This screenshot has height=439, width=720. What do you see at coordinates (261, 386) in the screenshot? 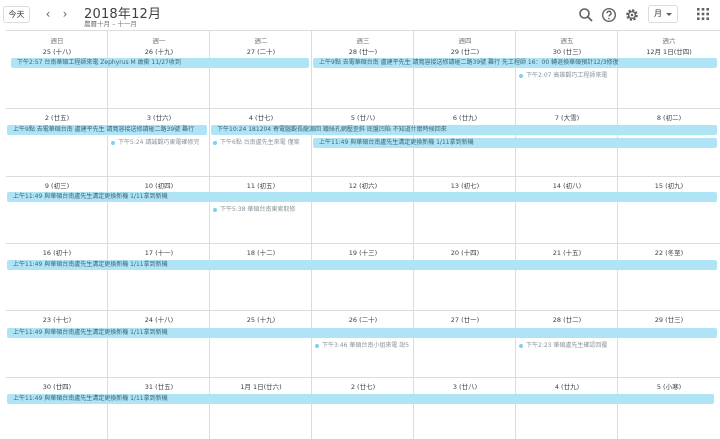
I see `day-number: 1月 1日(廿六)` at bounding box center [261, 386].